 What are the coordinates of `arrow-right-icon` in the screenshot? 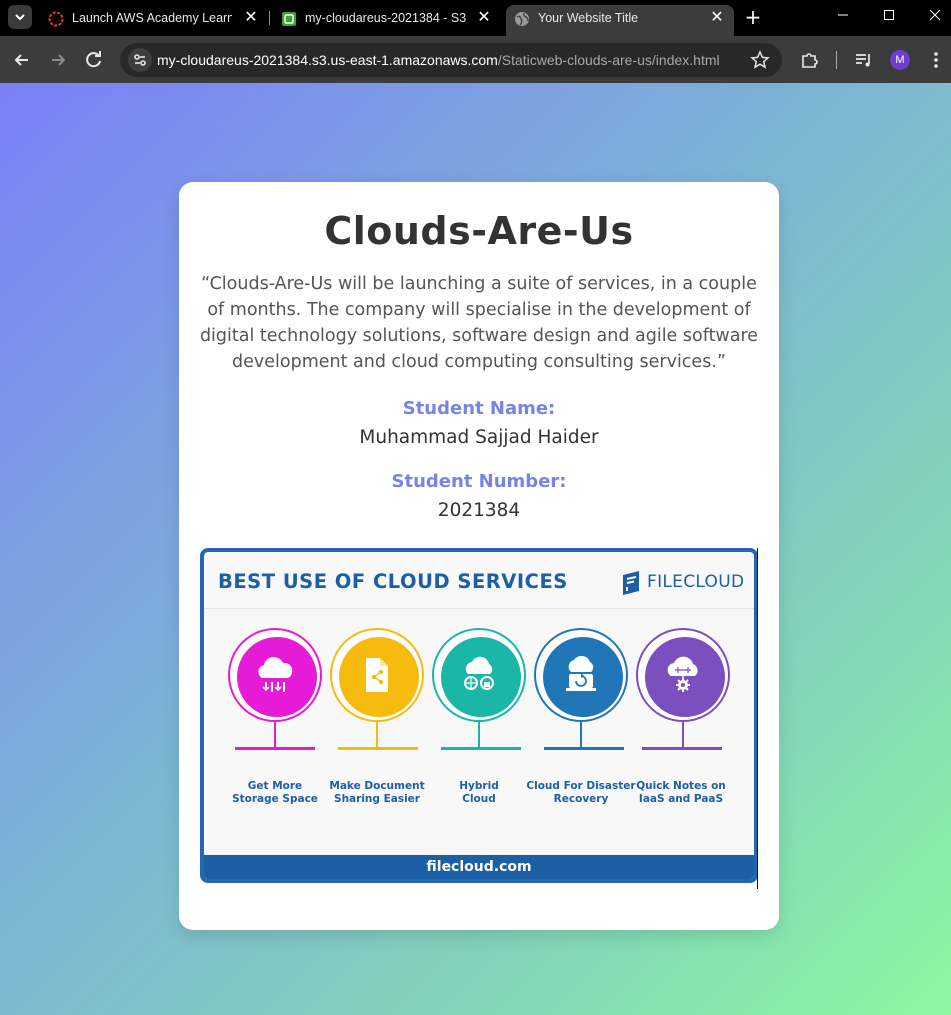 It's located at (59, 60).